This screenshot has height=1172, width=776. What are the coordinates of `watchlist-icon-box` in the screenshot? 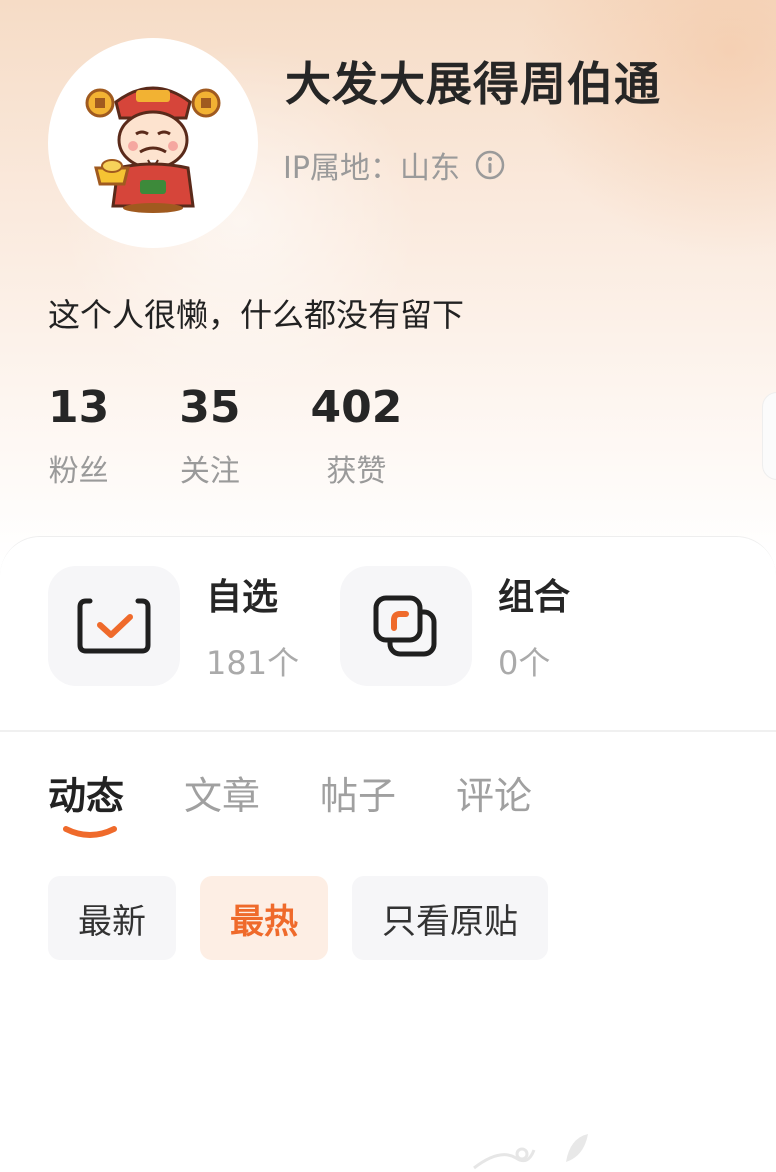 It's located at (114, 626).